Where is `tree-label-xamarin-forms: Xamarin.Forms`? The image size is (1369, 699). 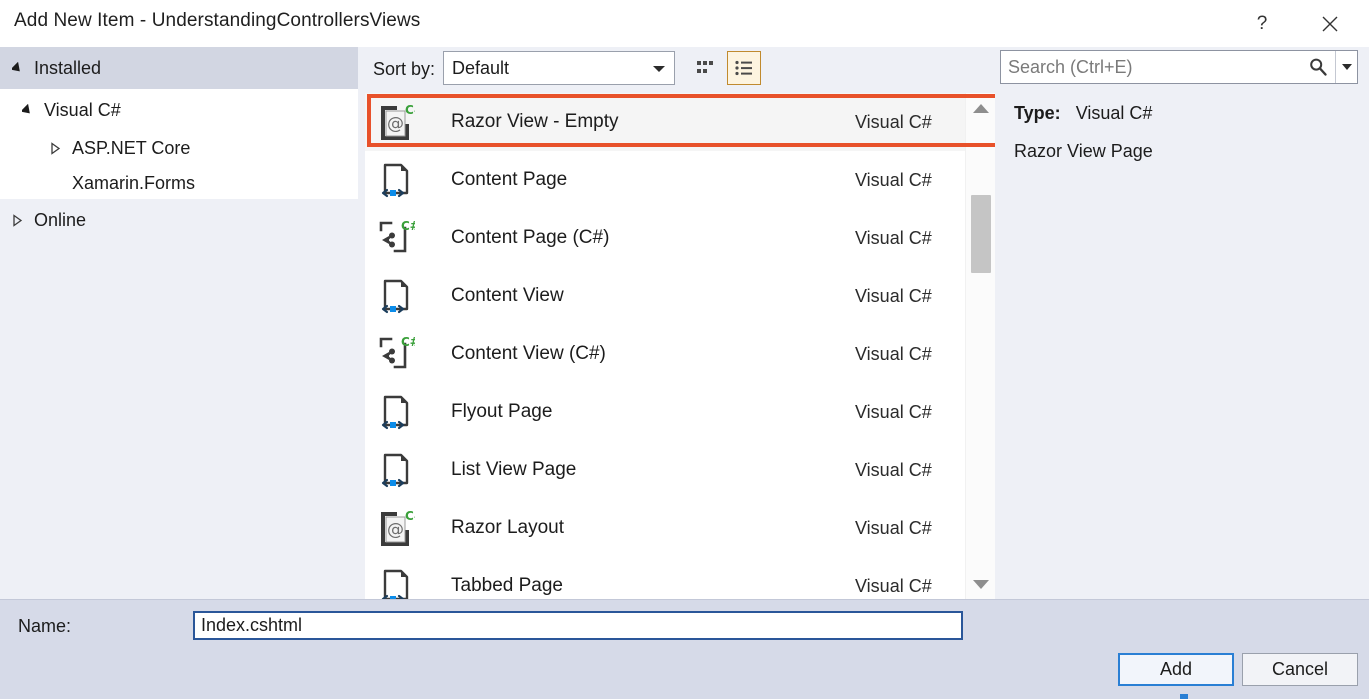
tree-label-xamarin-forms: Xamarin.Forms is located at coordinates (134, 183).